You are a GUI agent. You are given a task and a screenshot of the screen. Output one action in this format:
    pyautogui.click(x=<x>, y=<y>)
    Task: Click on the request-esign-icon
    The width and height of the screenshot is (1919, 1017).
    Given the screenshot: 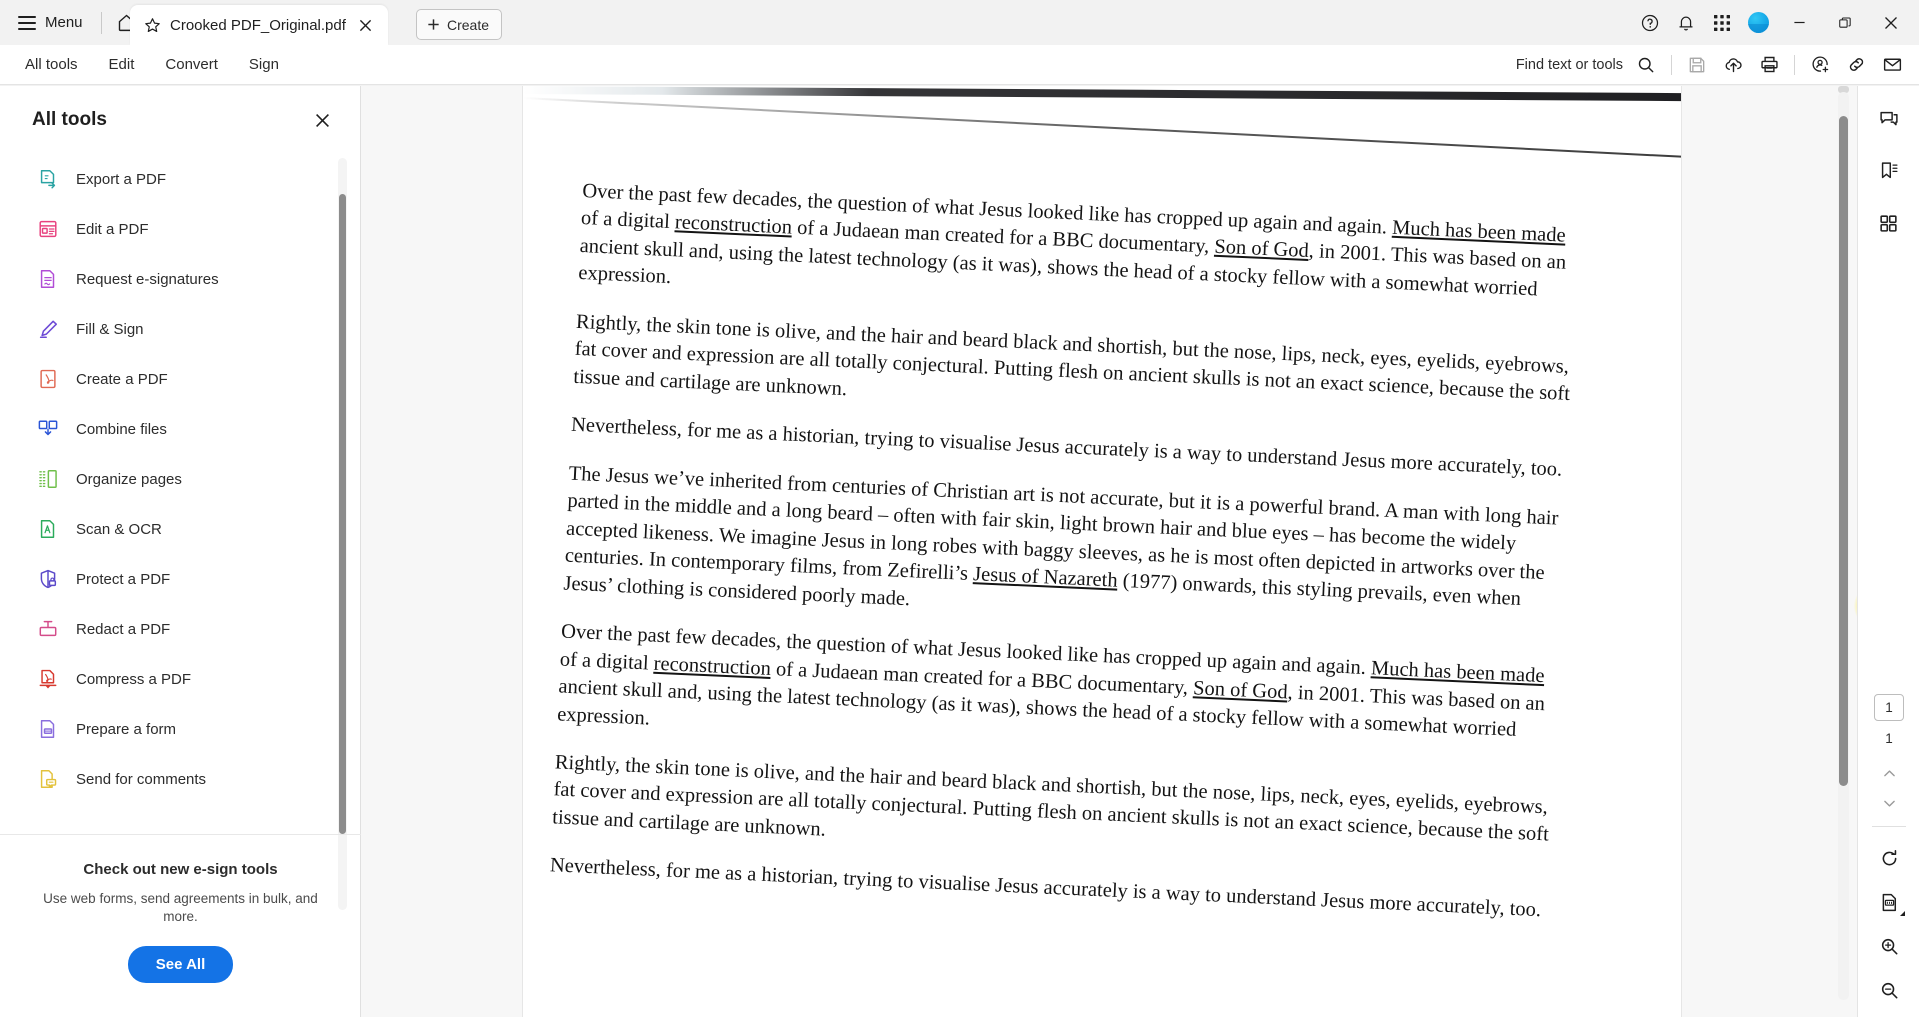 What is the action you would take?
    pyautogui.click(x=48, y=279)
    